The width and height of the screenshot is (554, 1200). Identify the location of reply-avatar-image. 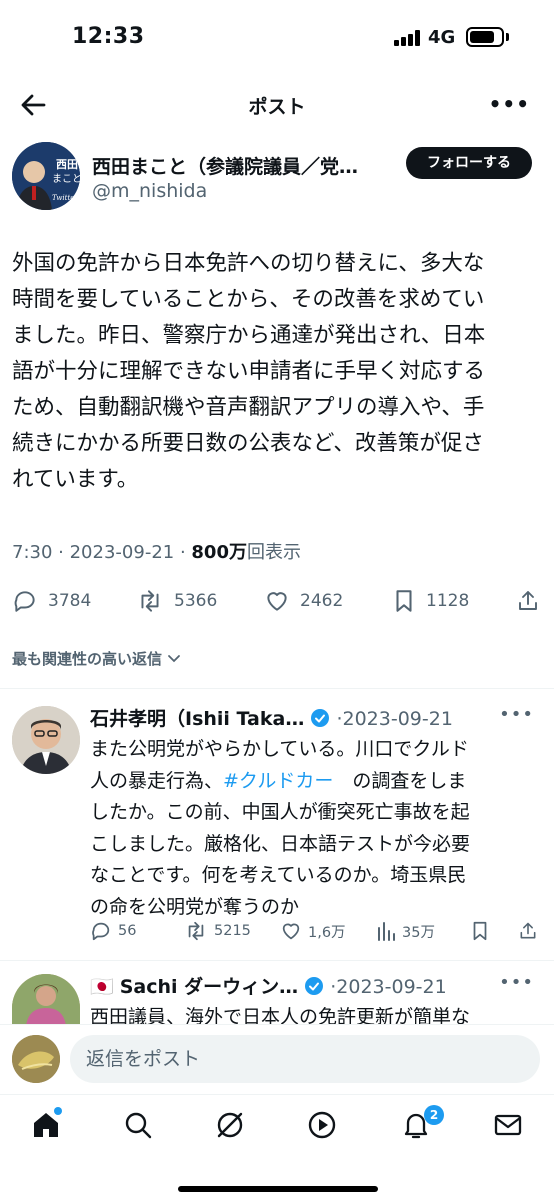
(46, 740).